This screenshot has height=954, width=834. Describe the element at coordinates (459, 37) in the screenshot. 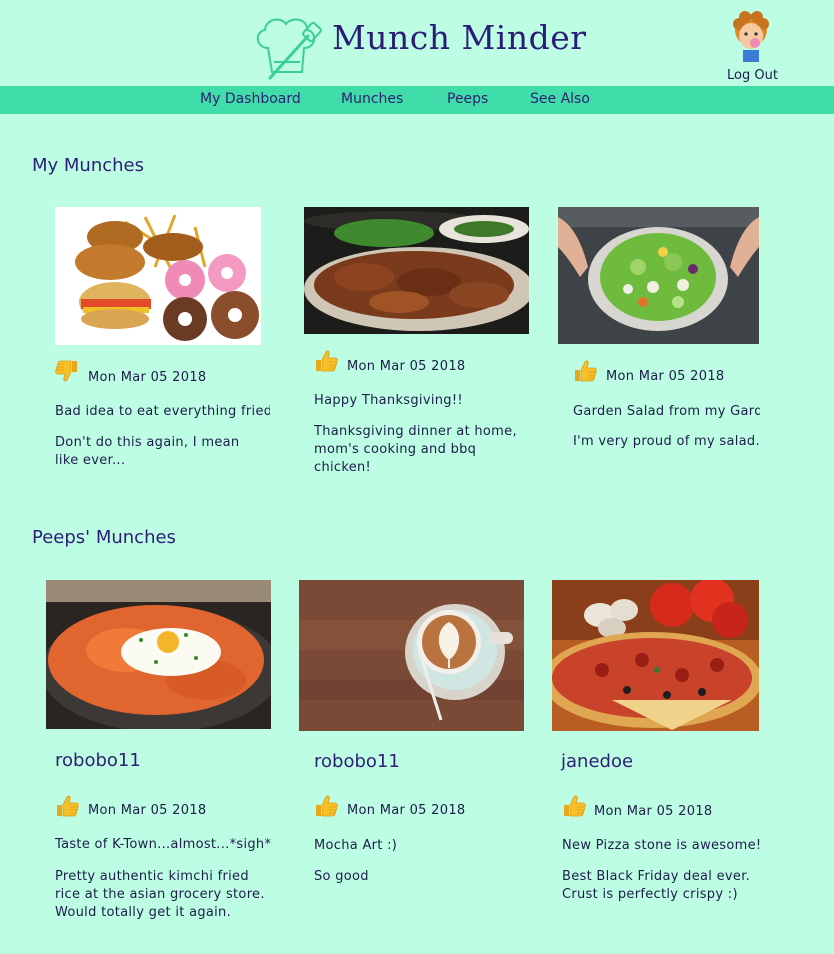

I see `app-title: Munch Minder` at that location.